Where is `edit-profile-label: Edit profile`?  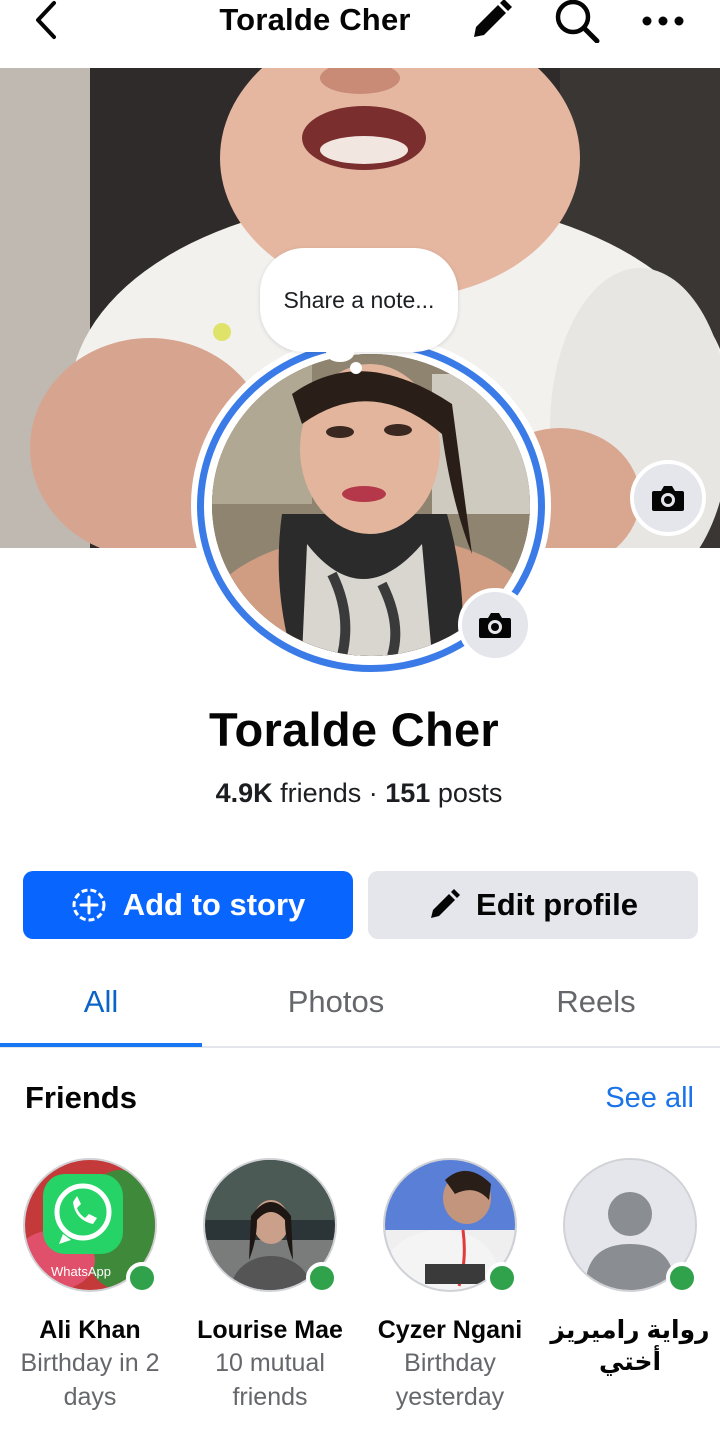 edit-profile-label: Edit profile is located at coordinates (557, 904).